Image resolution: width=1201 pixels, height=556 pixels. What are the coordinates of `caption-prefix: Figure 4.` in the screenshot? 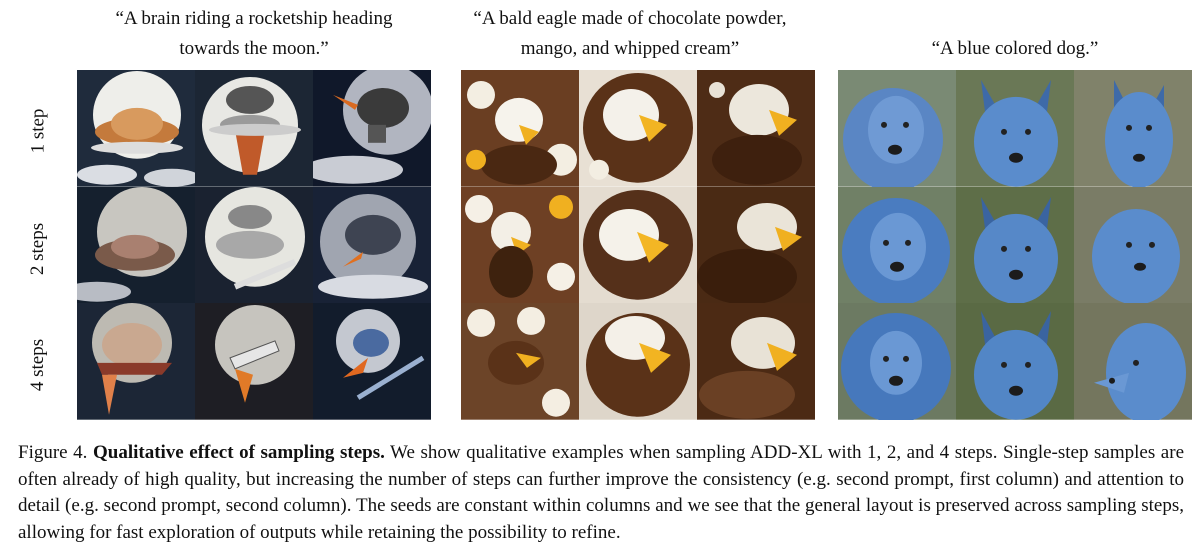 It's located at (55, 452).